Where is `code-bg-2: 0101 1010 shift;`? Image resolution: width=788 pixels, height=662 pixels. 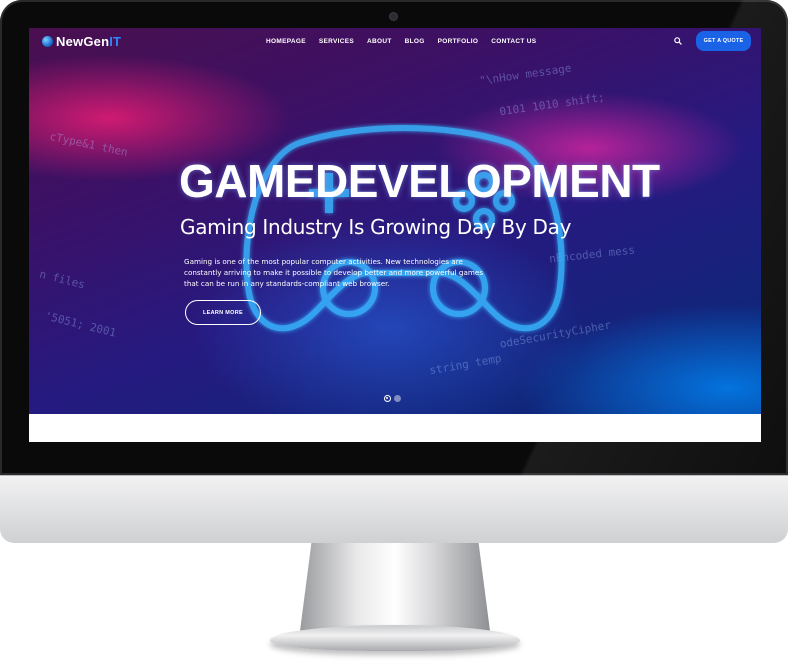
code-bg-2: 0101 1010 shift; is located at coordinates (552, 104).